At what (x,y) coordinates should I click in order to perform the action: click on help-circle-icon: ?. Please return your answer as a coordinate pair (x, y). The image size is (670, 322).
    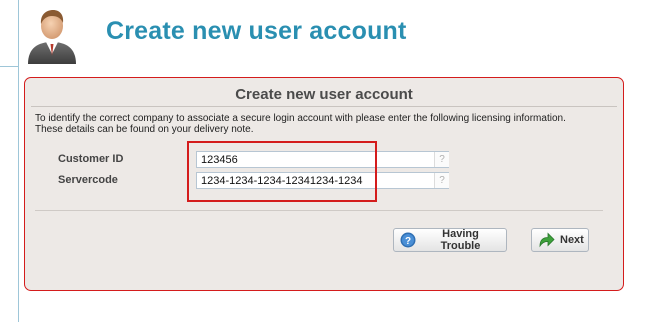
    Looking at the image, I should click on (408, 240).